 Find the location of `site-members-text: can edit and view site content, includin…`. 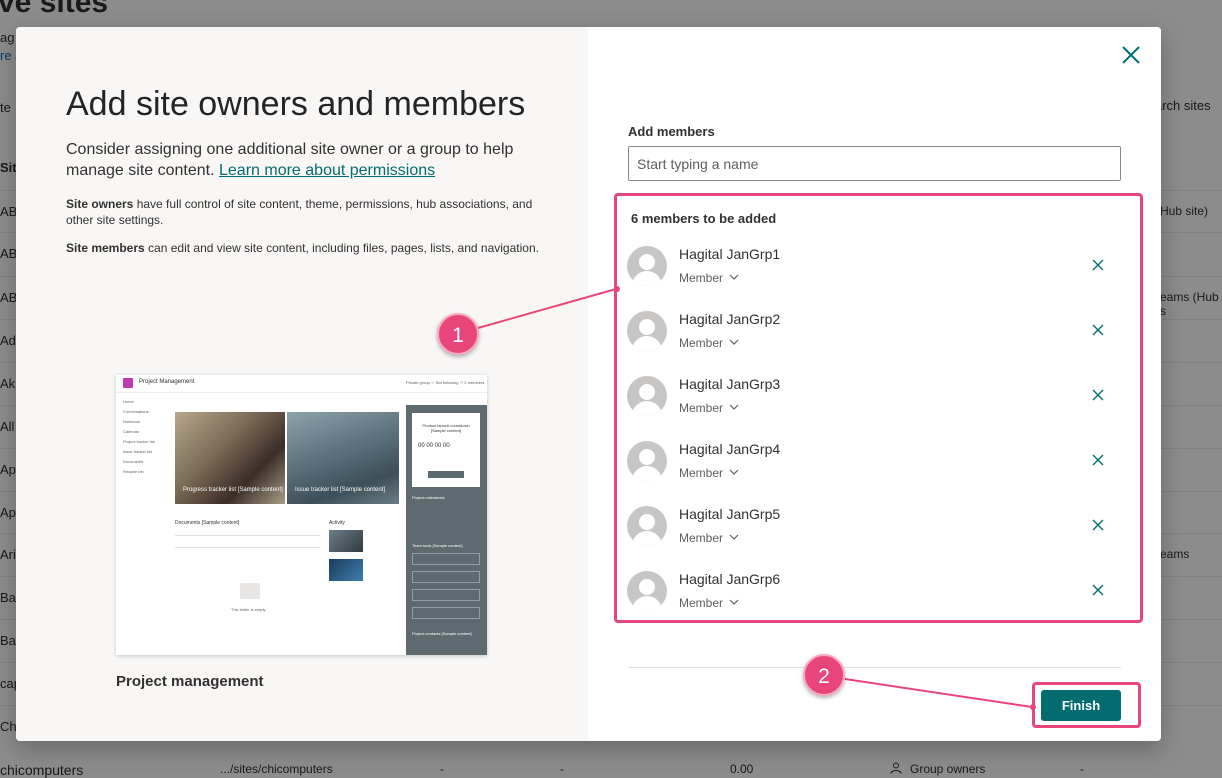

site-members-text: can edit and view site content, includin… is located at coordinates (343, 248).